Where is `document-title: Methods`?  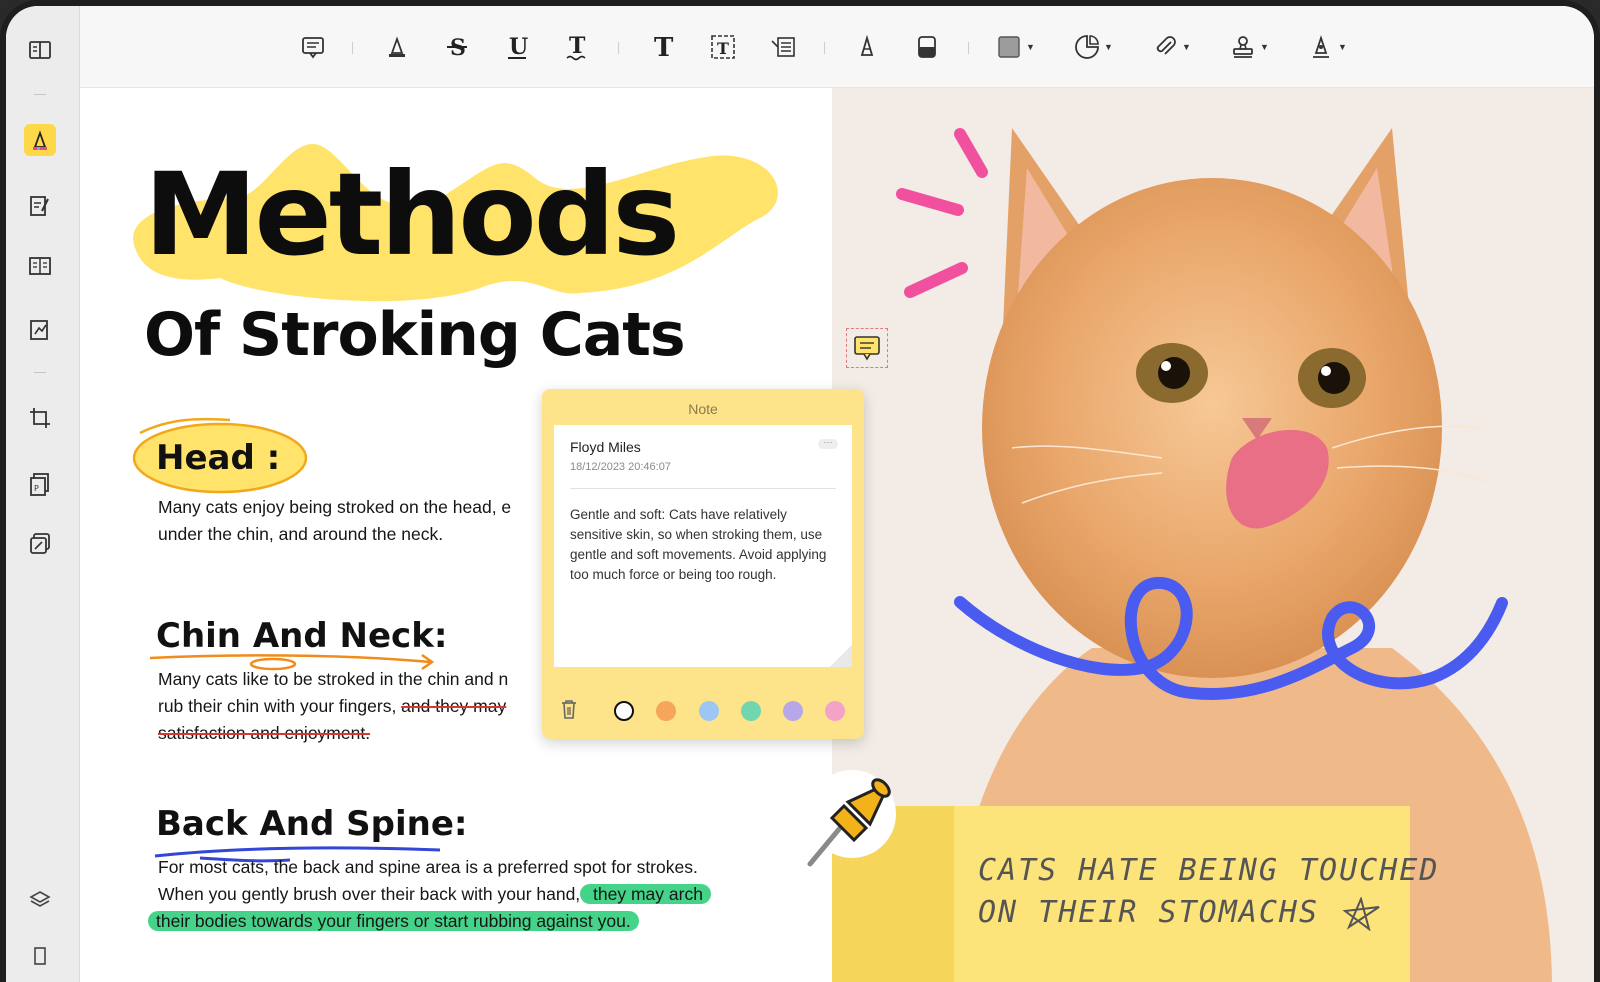
document-title: Methods is located at coordinates (412, 214).